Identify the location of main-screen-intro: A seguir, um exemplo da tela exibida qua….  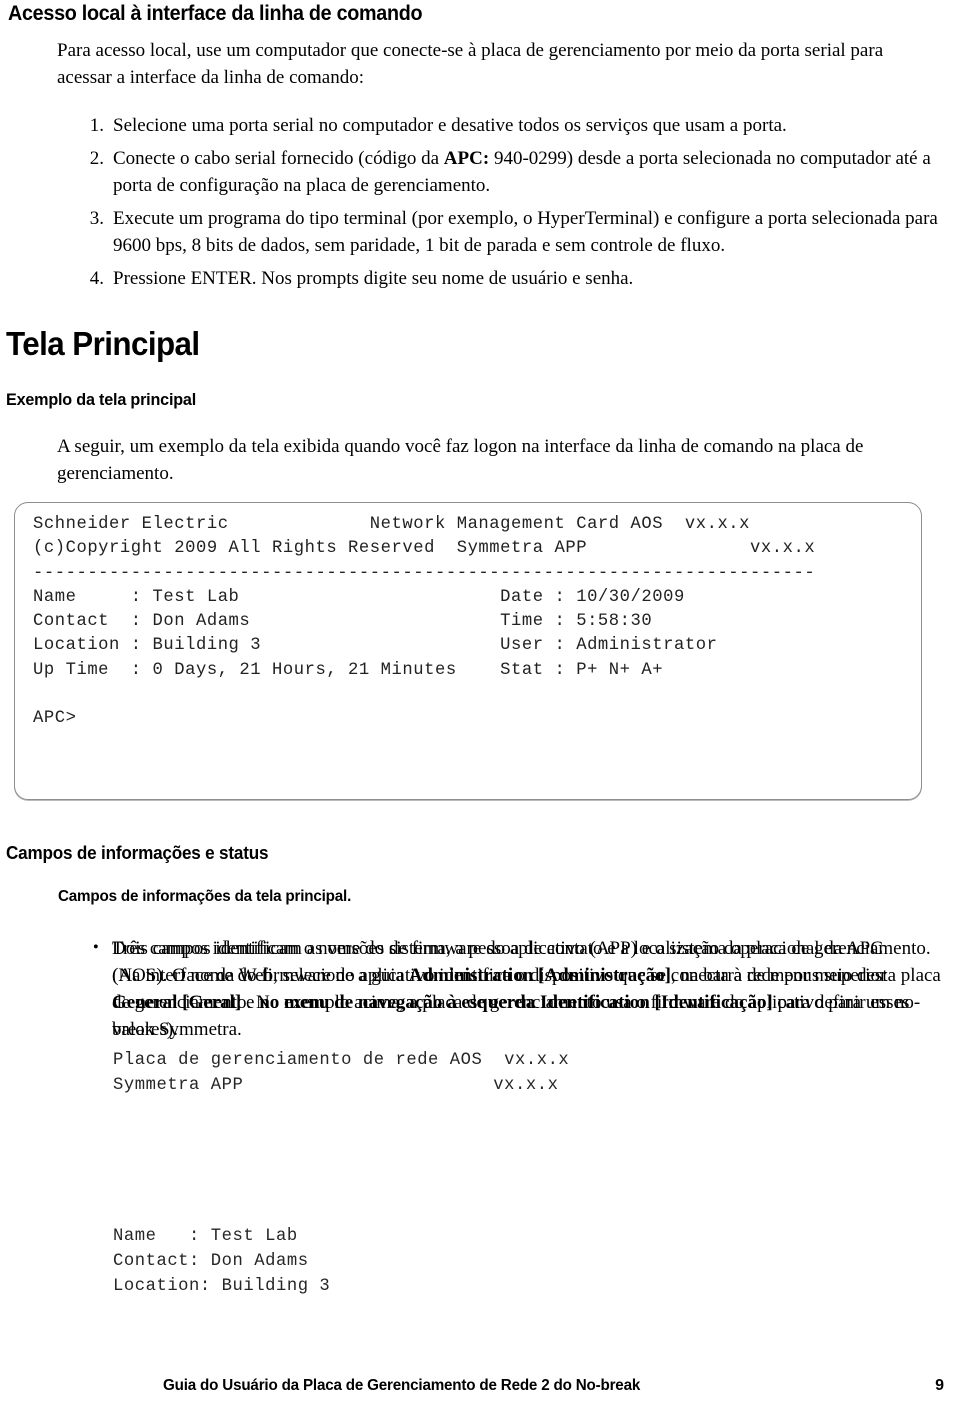
(460, 460).